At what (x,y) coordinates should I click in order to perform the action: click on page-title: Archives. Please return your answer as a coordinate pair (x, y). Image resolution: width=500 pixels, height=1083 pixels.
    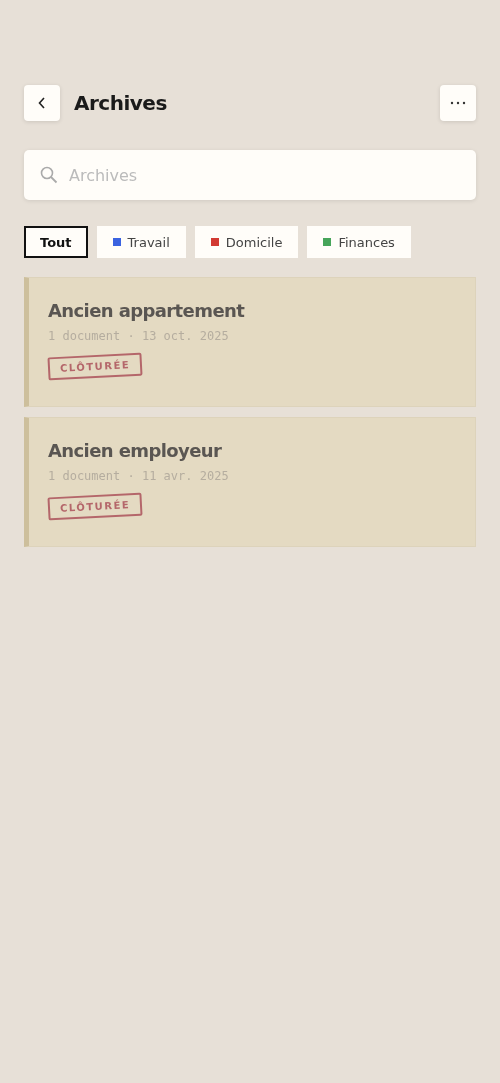
    Looking at the image, I should click on (120, 103).